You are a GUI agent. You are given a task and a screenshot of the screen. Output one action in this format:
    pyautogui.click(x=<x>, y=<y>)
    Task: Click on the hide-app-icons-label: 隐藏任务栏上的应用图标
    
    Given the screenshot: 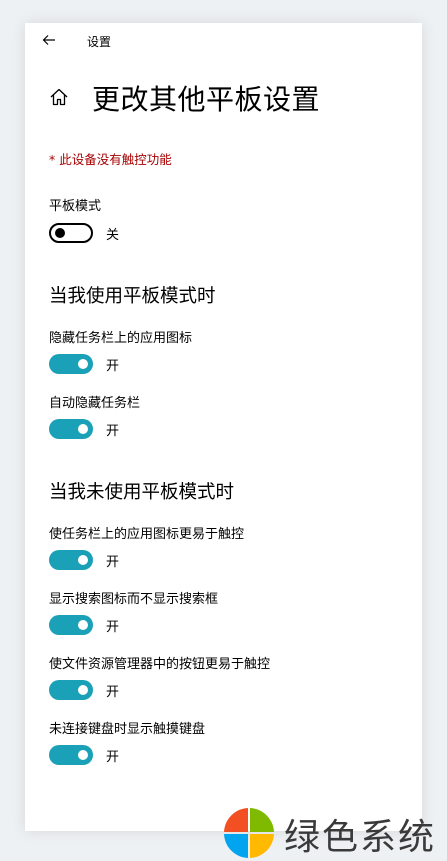 What is the action you would take?
    pyautogui.click(x=121, y=338)
    